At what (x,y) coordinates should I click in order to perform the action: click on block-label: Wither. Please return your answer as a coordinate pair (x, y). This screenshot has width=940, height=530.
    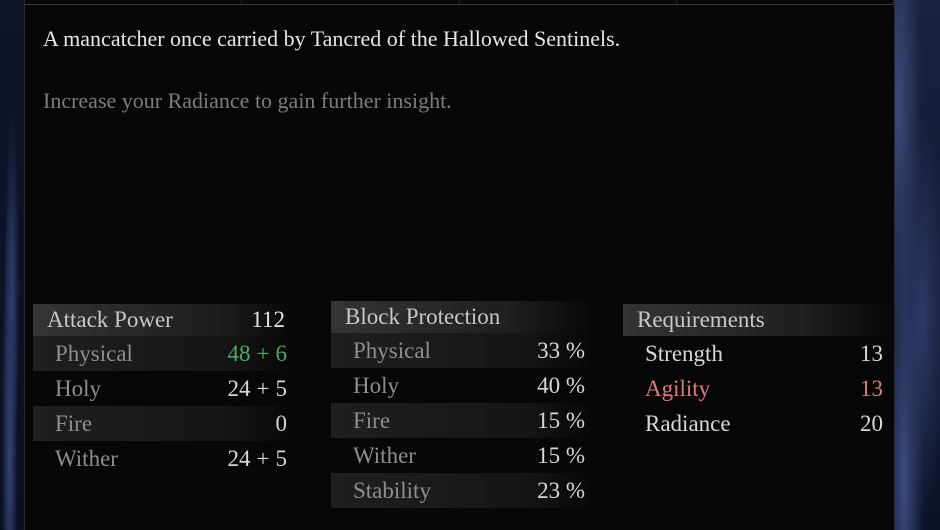
    Looking at the image, I should click on (384, 455).